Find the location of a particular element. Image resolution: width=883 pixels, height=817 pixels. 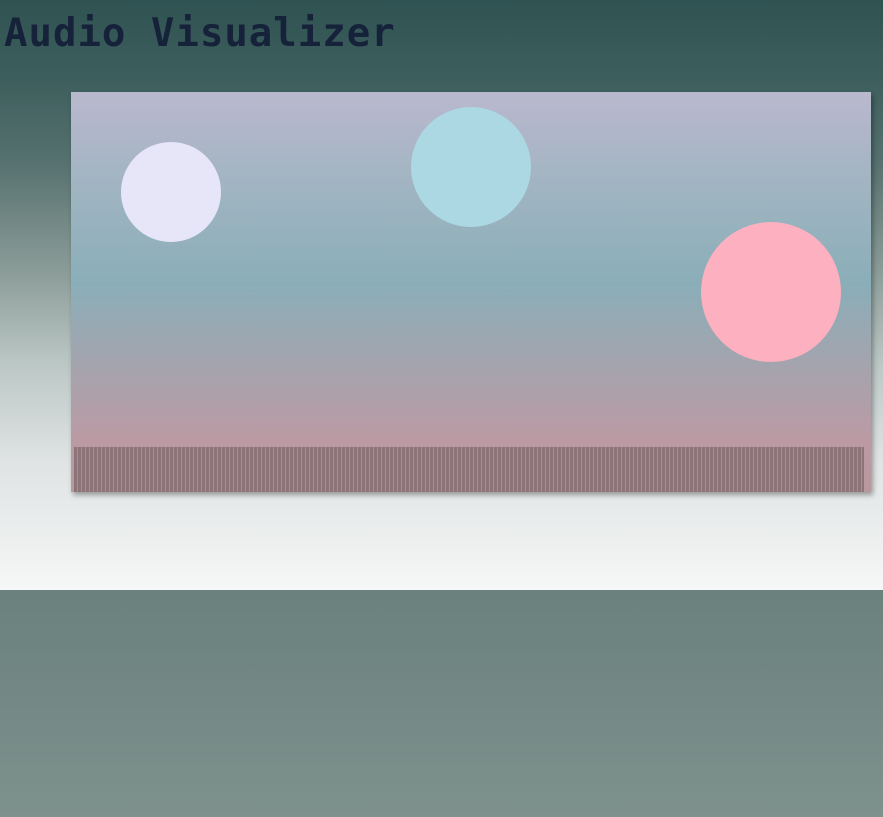

lightblue-circle is located at coordinates (471, 167).